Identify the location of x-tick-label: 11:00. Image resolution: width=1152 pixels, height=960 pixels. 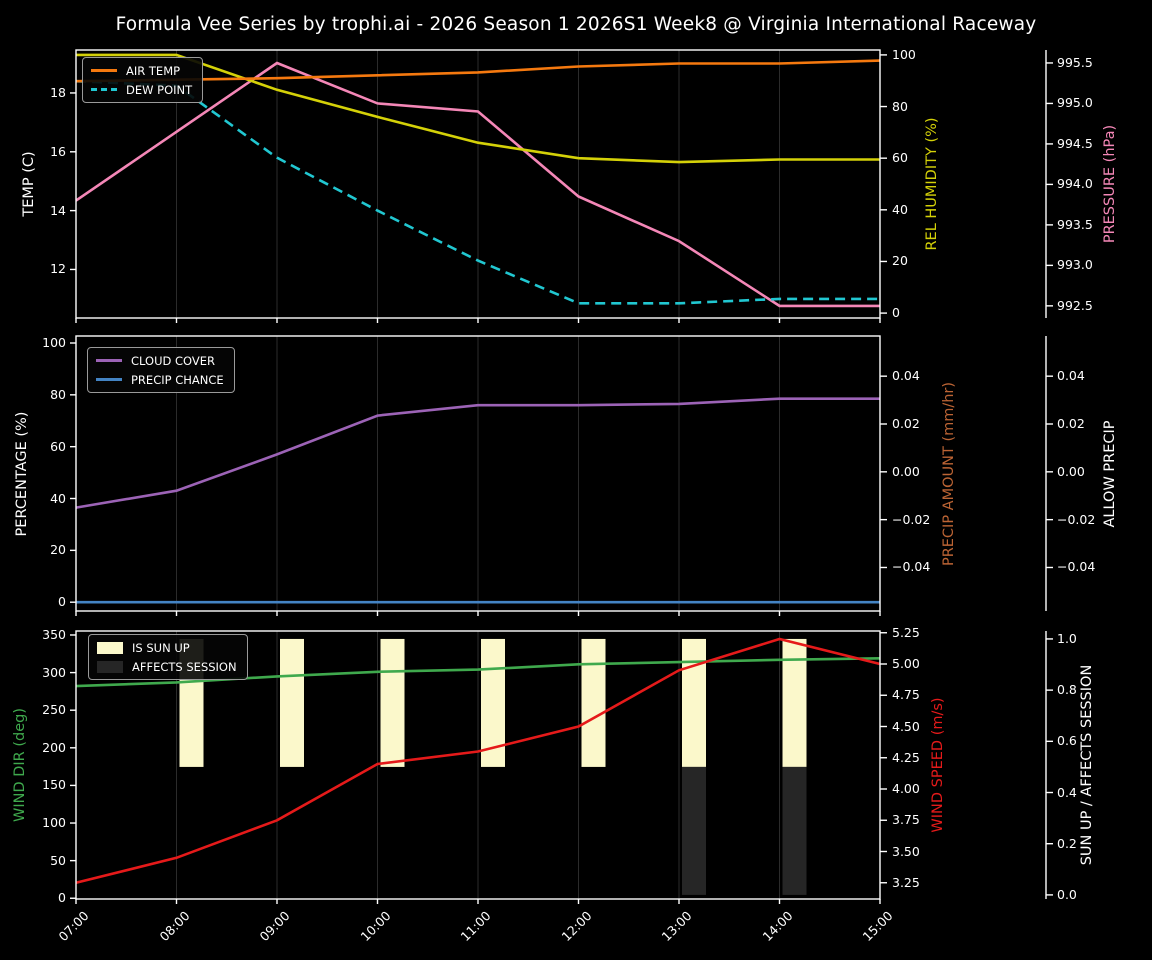
(475, 926).